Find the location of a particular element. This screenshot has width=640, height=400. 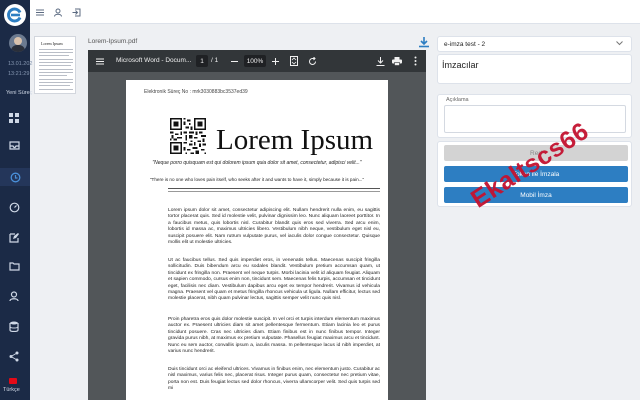

zoom-in-icon is located at coordinates (275, 61).